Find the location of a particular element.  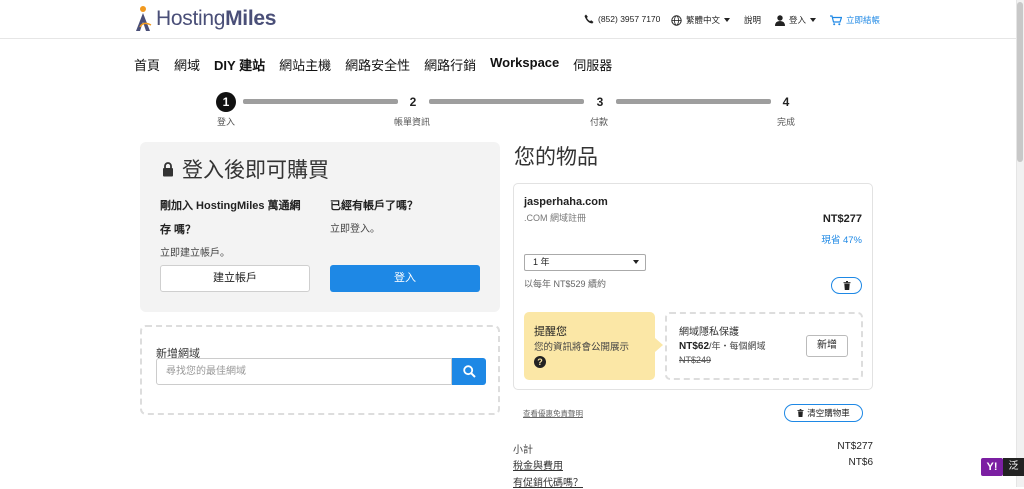

cart-item-type: .COM 網域註冊 is located at coordinates (555, 218).